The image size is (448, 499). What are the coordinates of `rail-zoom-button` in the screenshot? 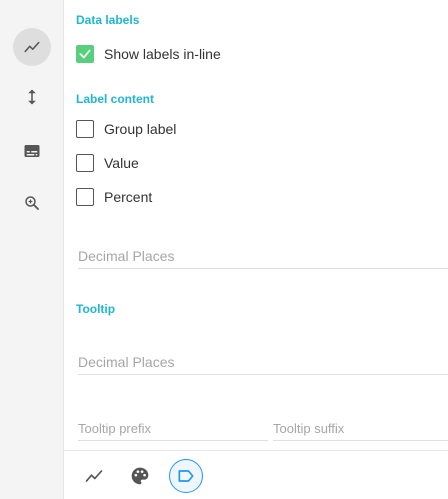 It's located at (32, 203).